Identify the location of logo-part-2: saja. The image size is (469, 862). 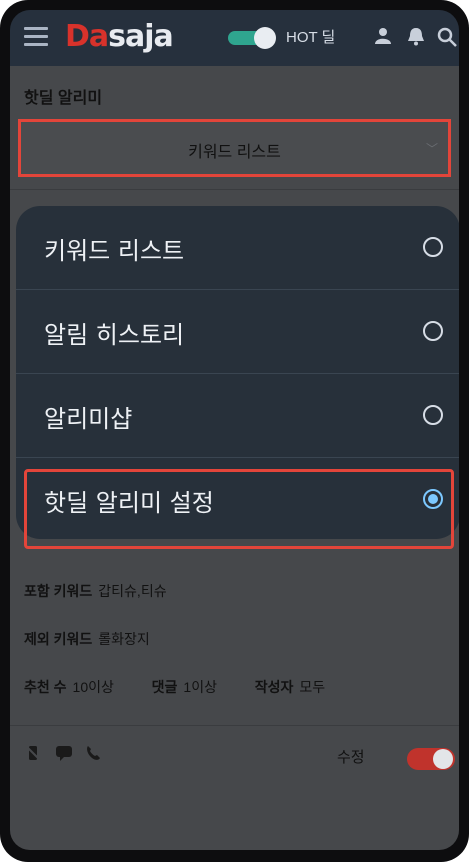
(141, 36).